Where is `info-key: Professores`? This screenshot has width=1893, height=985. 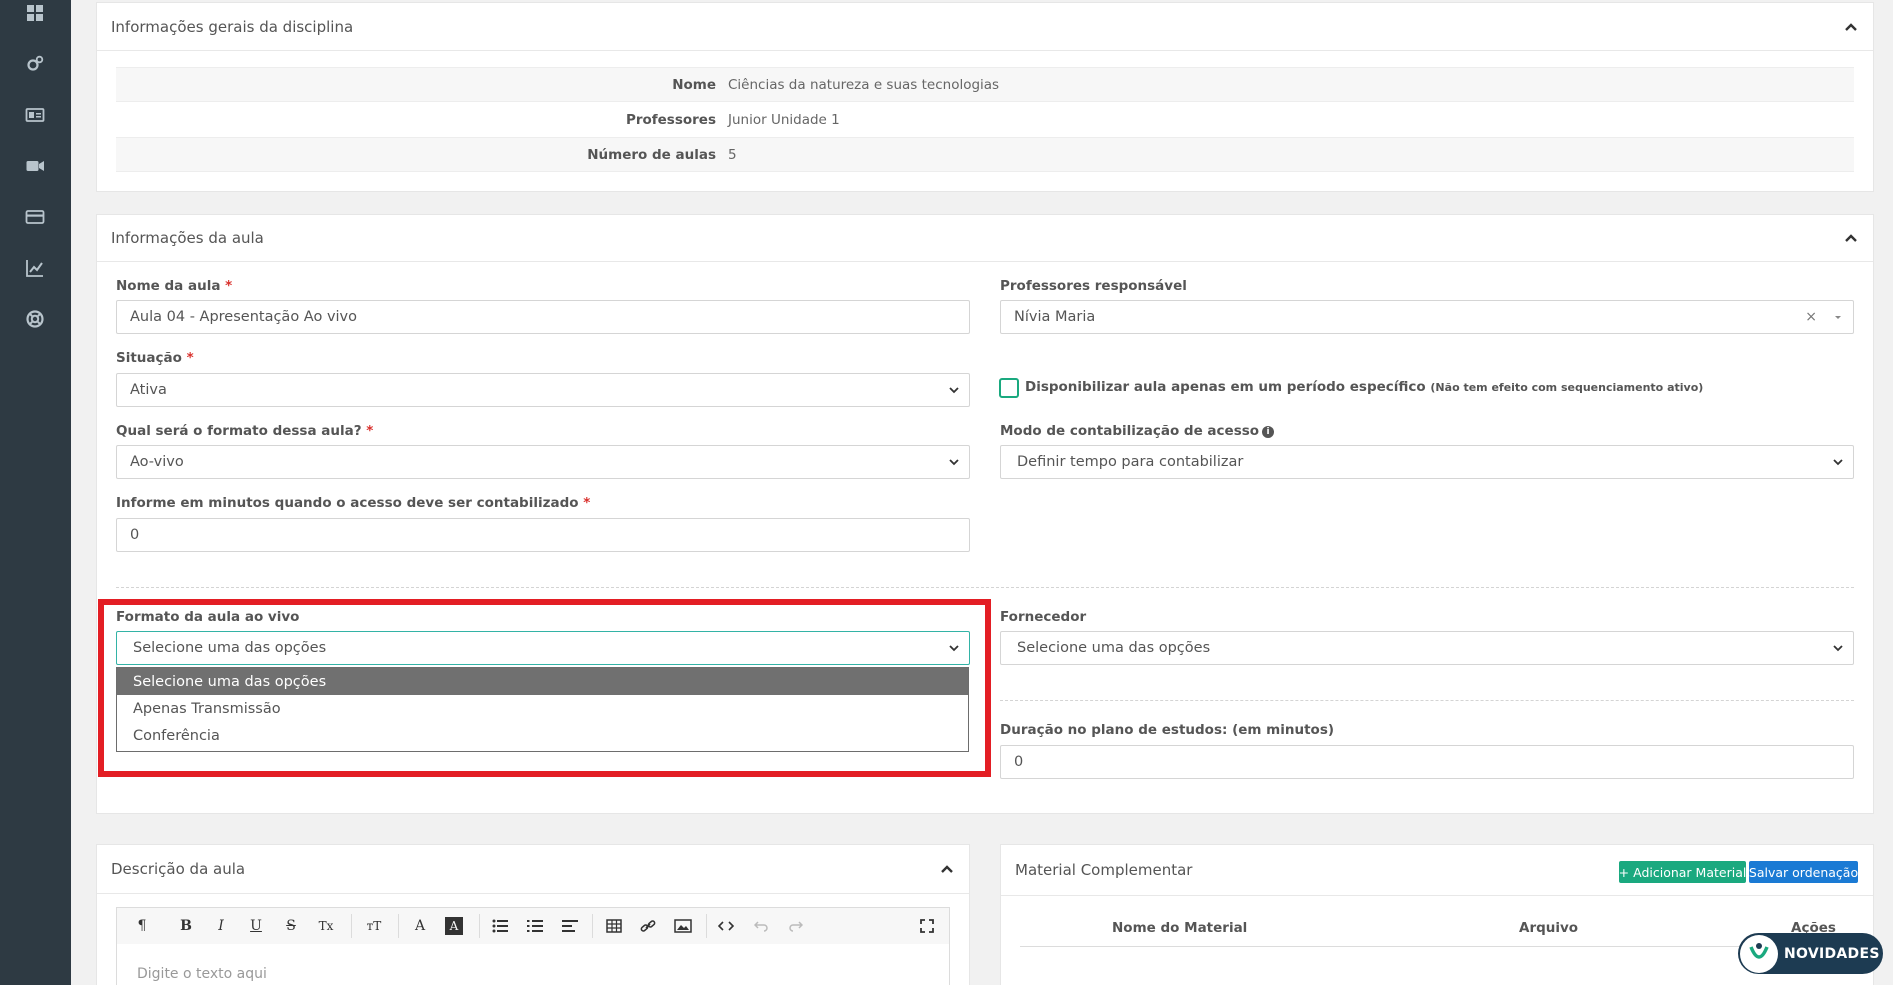 info-key: Professores is located at coordinates (670, 119).